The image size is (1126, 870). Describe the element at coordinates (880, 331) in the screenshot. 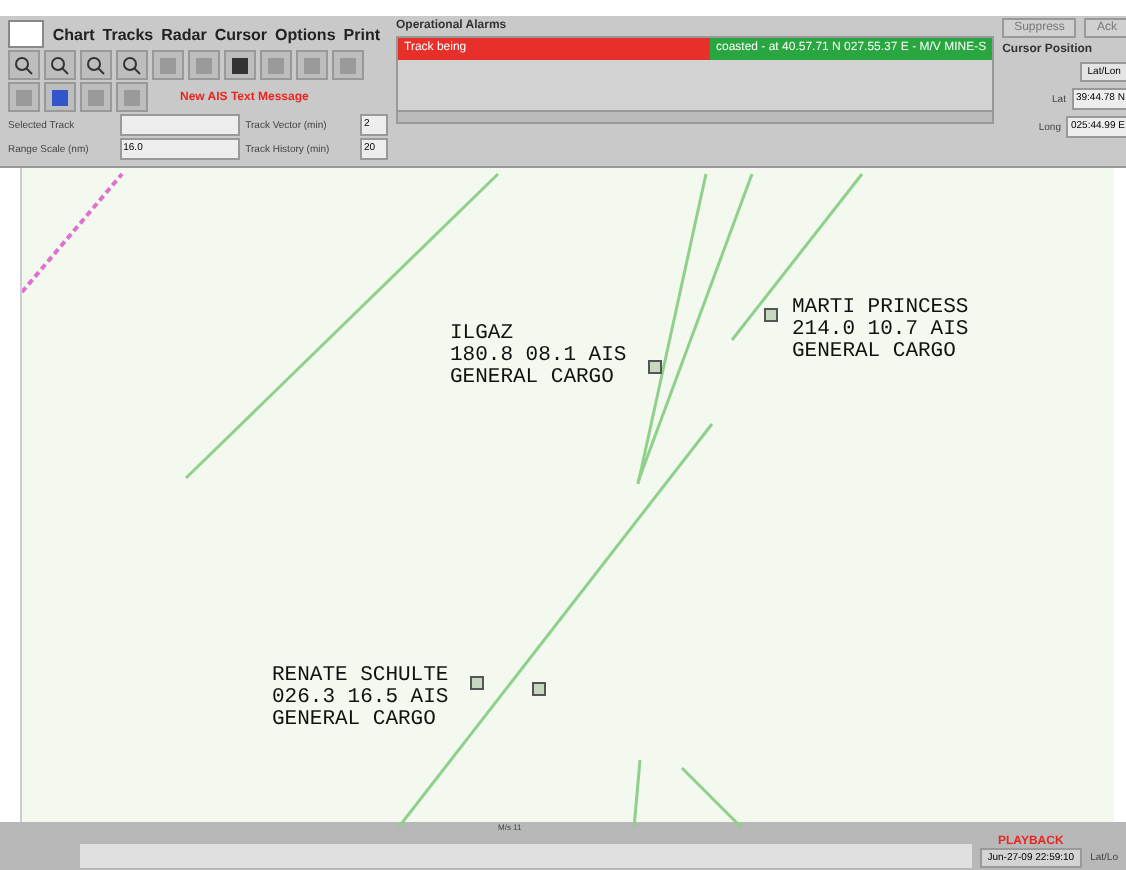

I see `vessel-label: MARTI PRINCESS 214.0 10.7 AIS GENERAL CARGO` at that location.